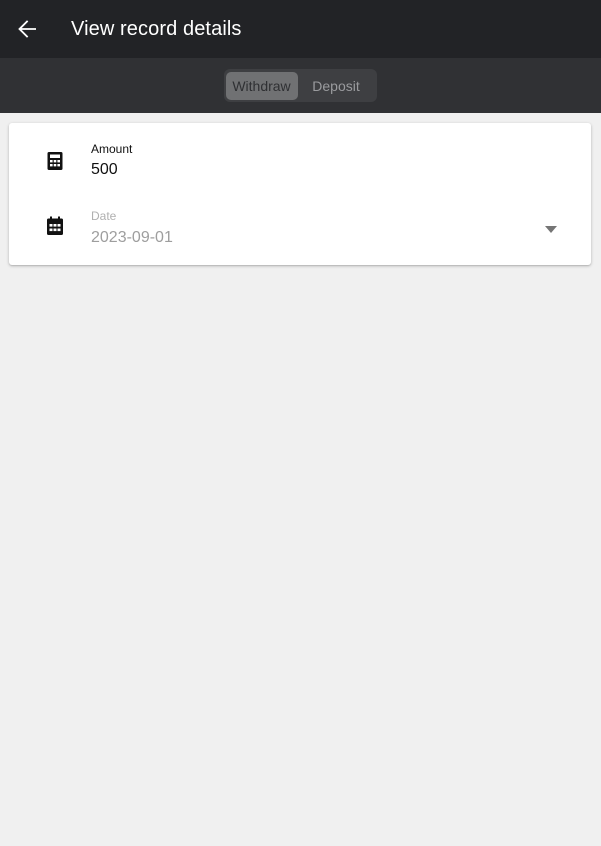  I want to click on calendar-icon, so click(55, 226).